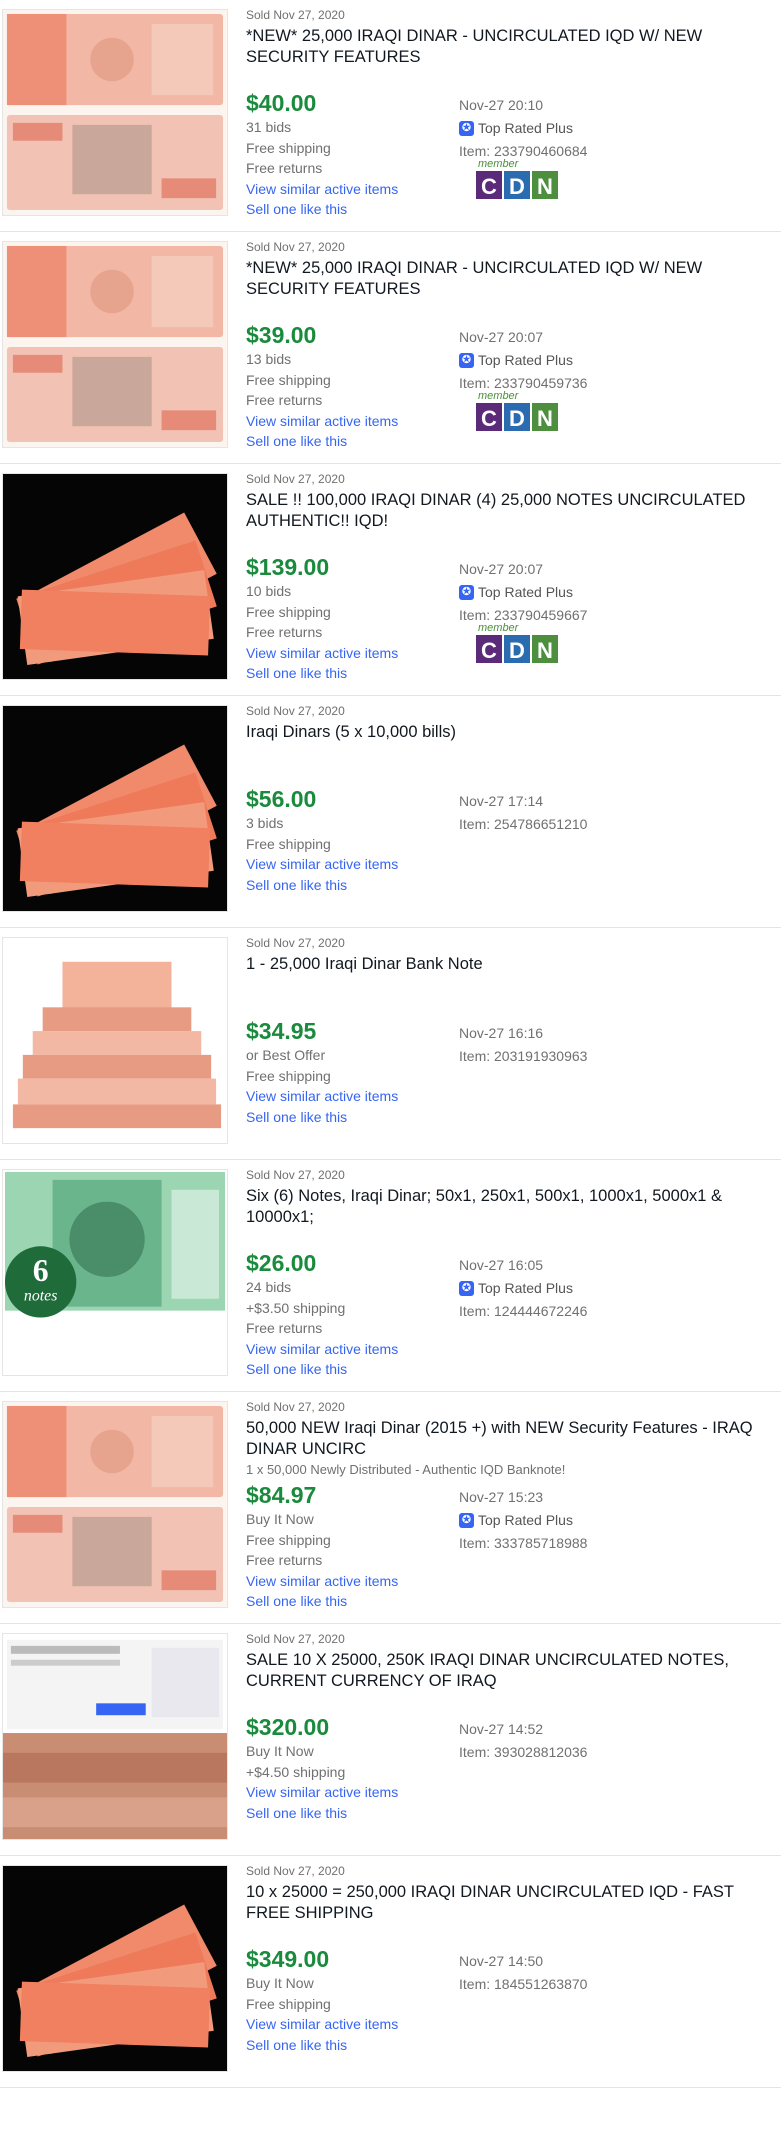 Image resolution: width=781 pixels, height=2145 pixels. What do you see at coordinates (523, 824) in the screenshot?
I see `item-number: Item: 254786651210` at bounding box center [523, 824].